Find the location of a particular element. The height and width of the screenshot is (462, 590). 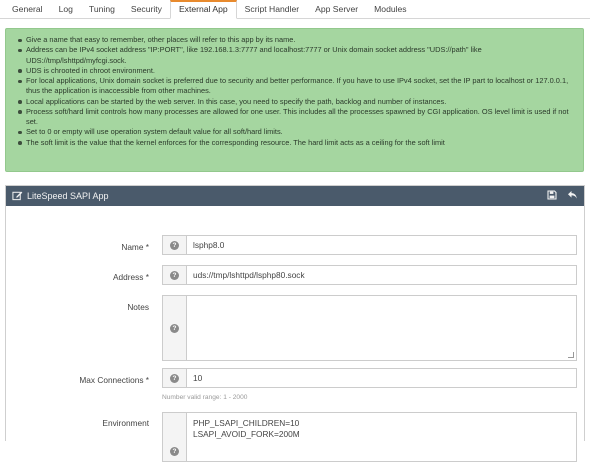

name-input: lsphp8.0 is located at coordinates (381, 245).